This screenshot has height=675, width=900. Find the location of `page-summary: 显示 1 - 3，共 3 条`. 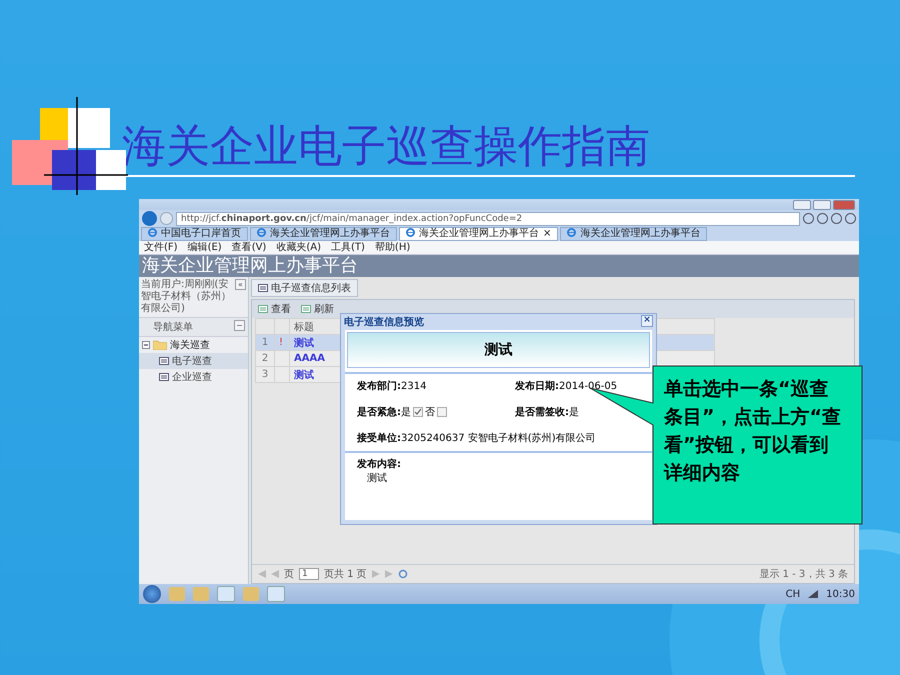

page-summary: 显示 1 - 3，共 3 条 is located at coordinates (803, 574).